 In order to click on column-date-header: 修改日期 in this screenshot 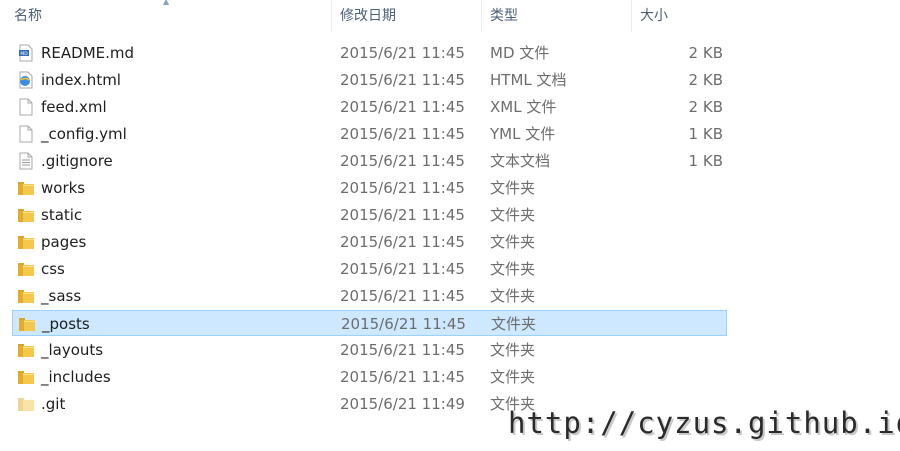, I will do `click(407, 16)`.